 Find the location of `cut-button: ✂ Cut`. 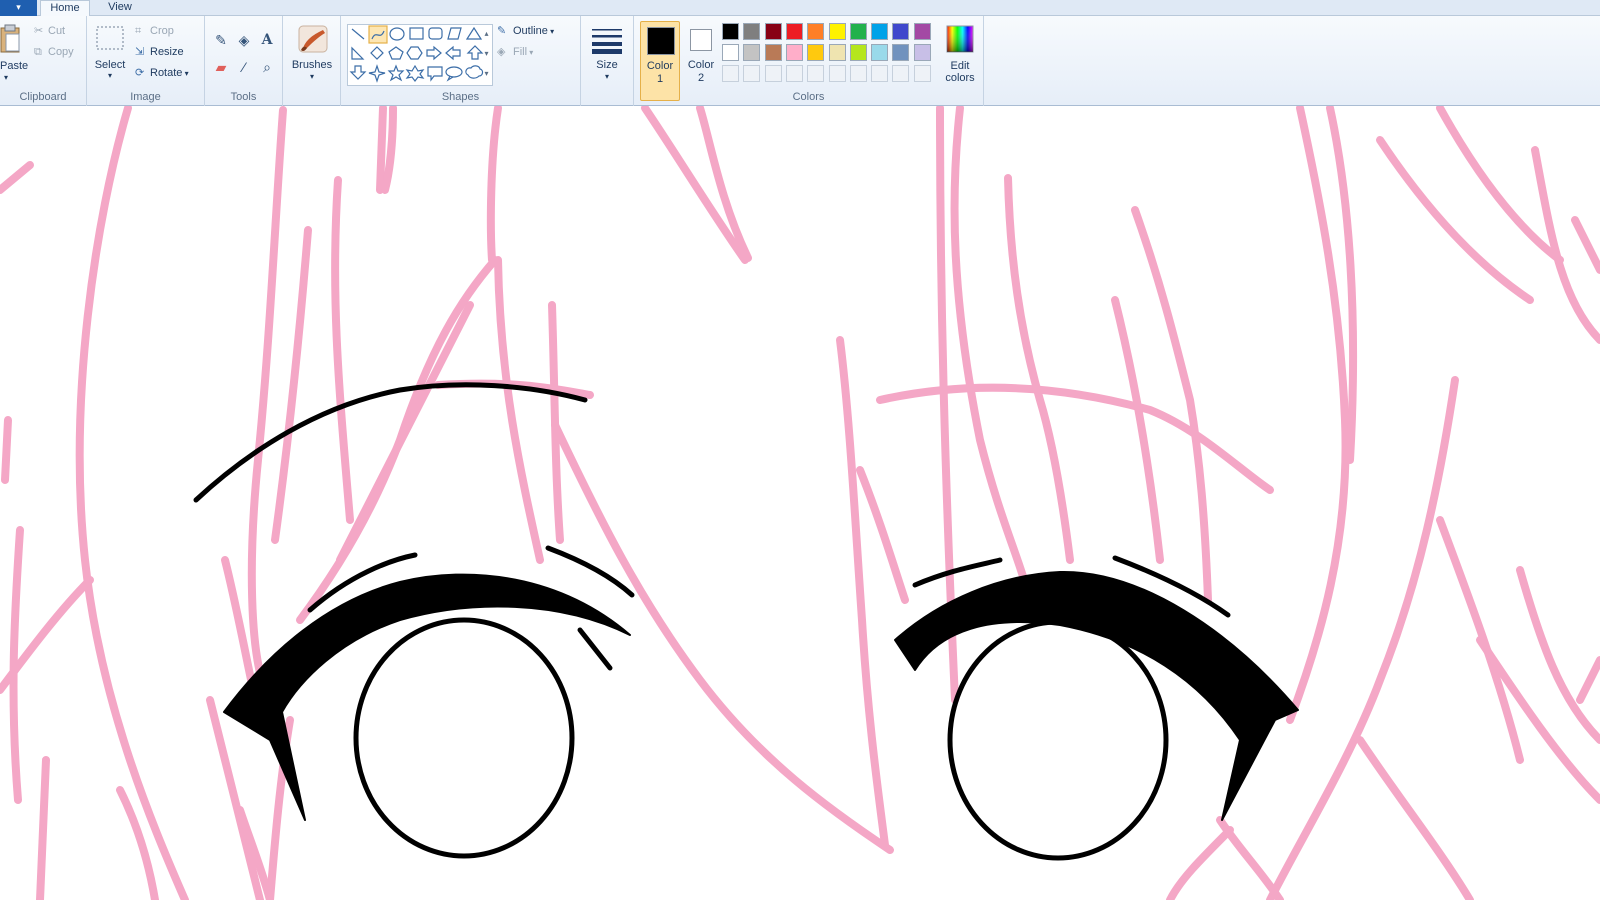

cut-button: ✂ Cut is located at coordinates (49, 31).